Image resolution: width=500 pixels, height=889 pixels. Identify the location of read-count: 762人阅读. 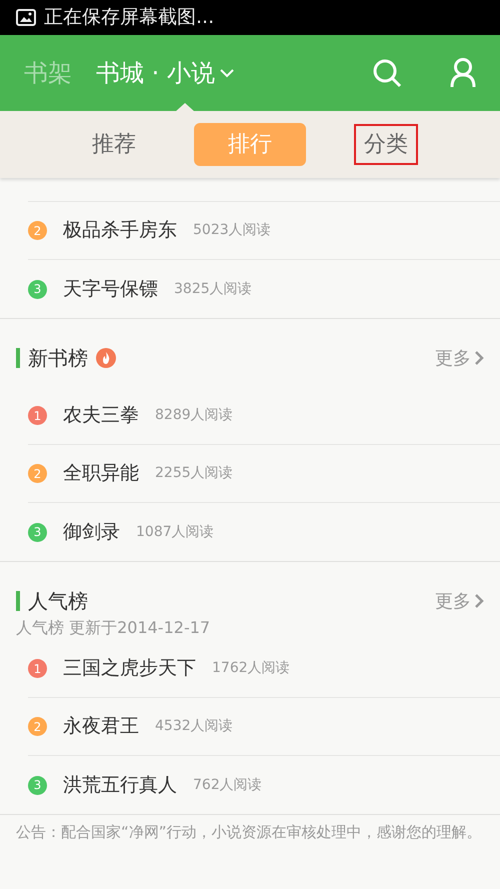
(227, 785).